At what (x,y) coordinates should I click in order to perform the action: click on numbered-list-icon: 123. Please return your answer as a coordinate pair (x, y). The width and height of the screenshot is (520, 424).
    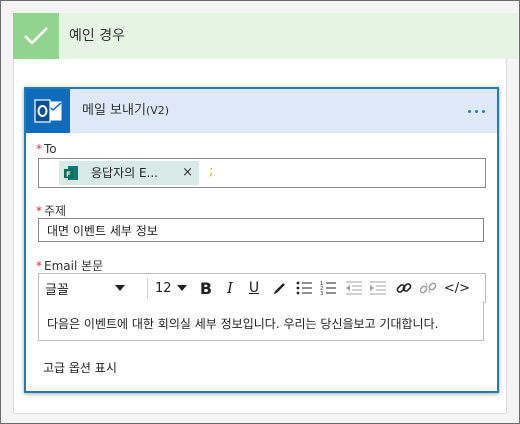
    Looking at the image, I should click on (328, 288).